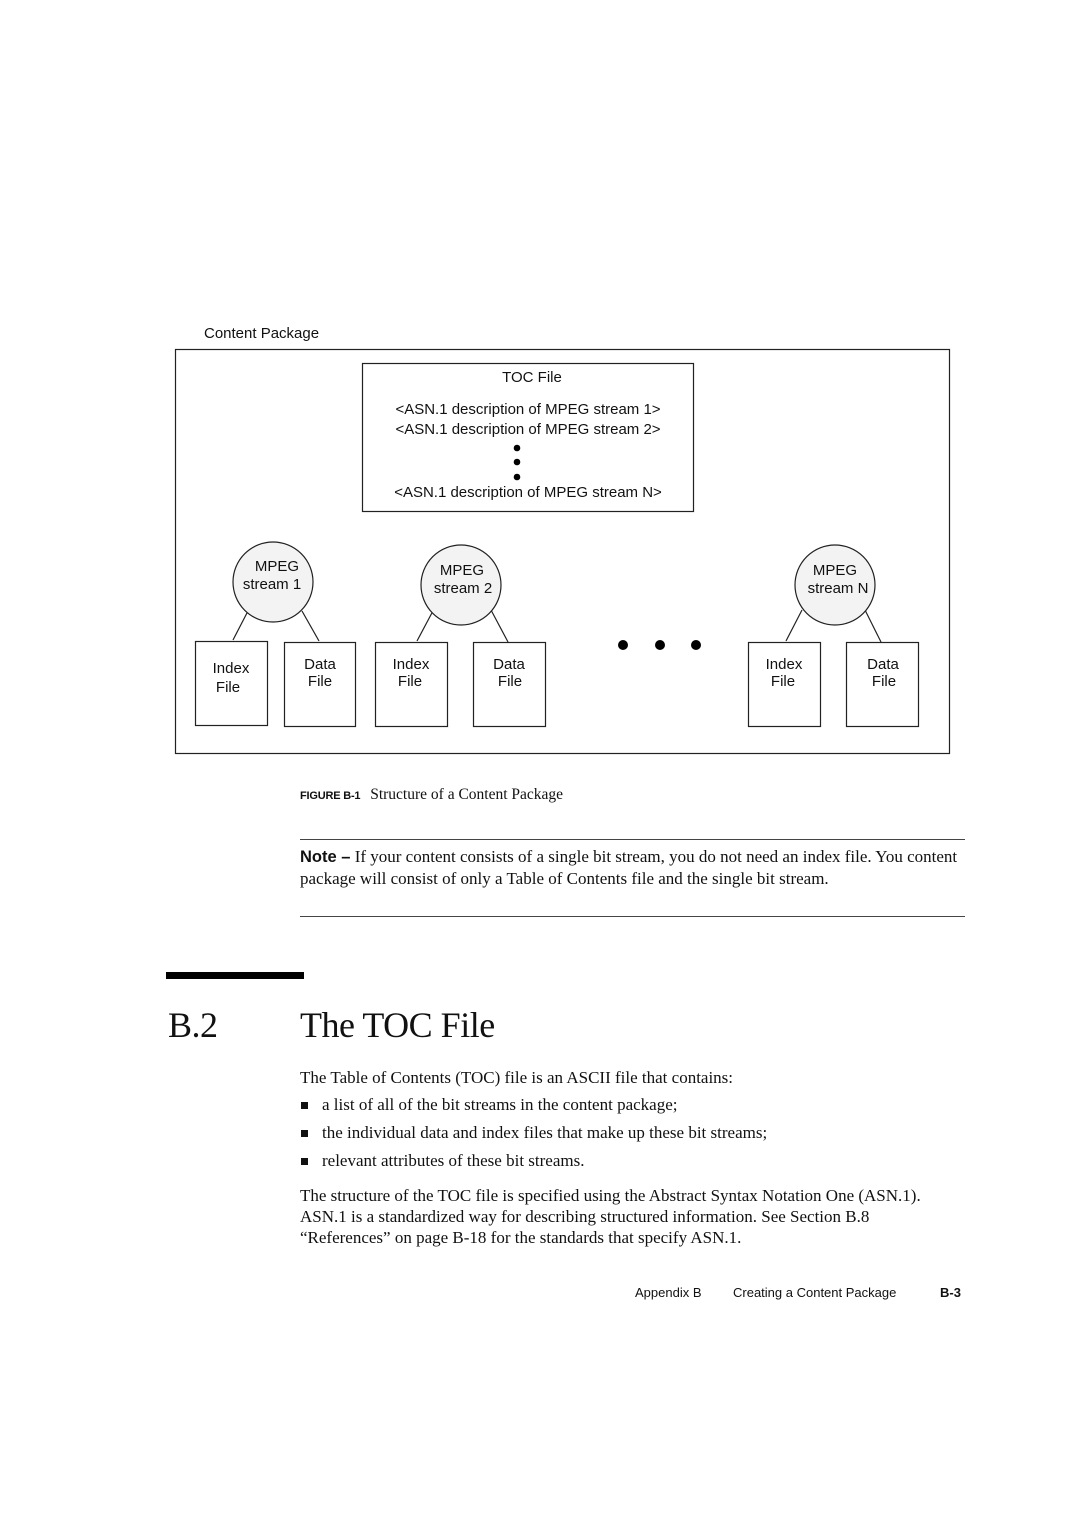 Image resolution: width=1080 pixels, height=1528 pixels. I want to click on stream-2-label-line2: stream 2, so click(463, 588).